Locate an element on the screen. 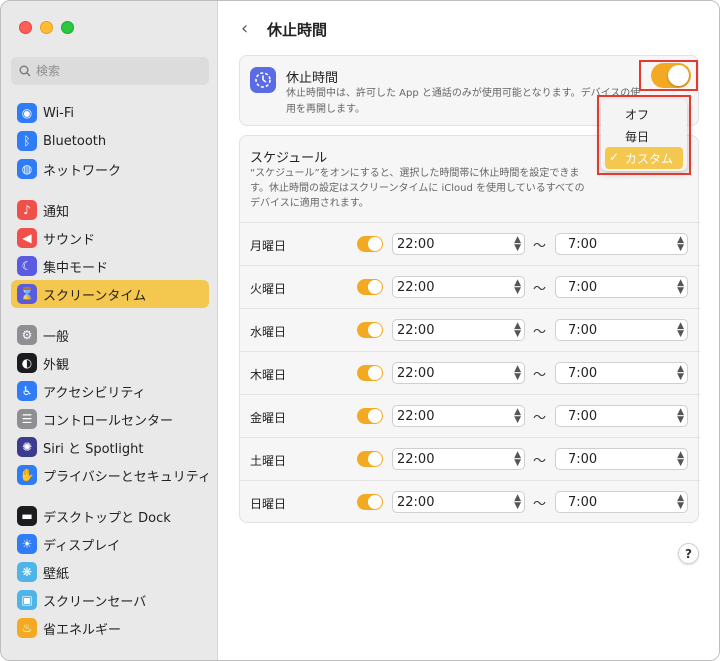  sidebar-item-0: ◉ Wi-Fi is located at coordinates (110, 113).